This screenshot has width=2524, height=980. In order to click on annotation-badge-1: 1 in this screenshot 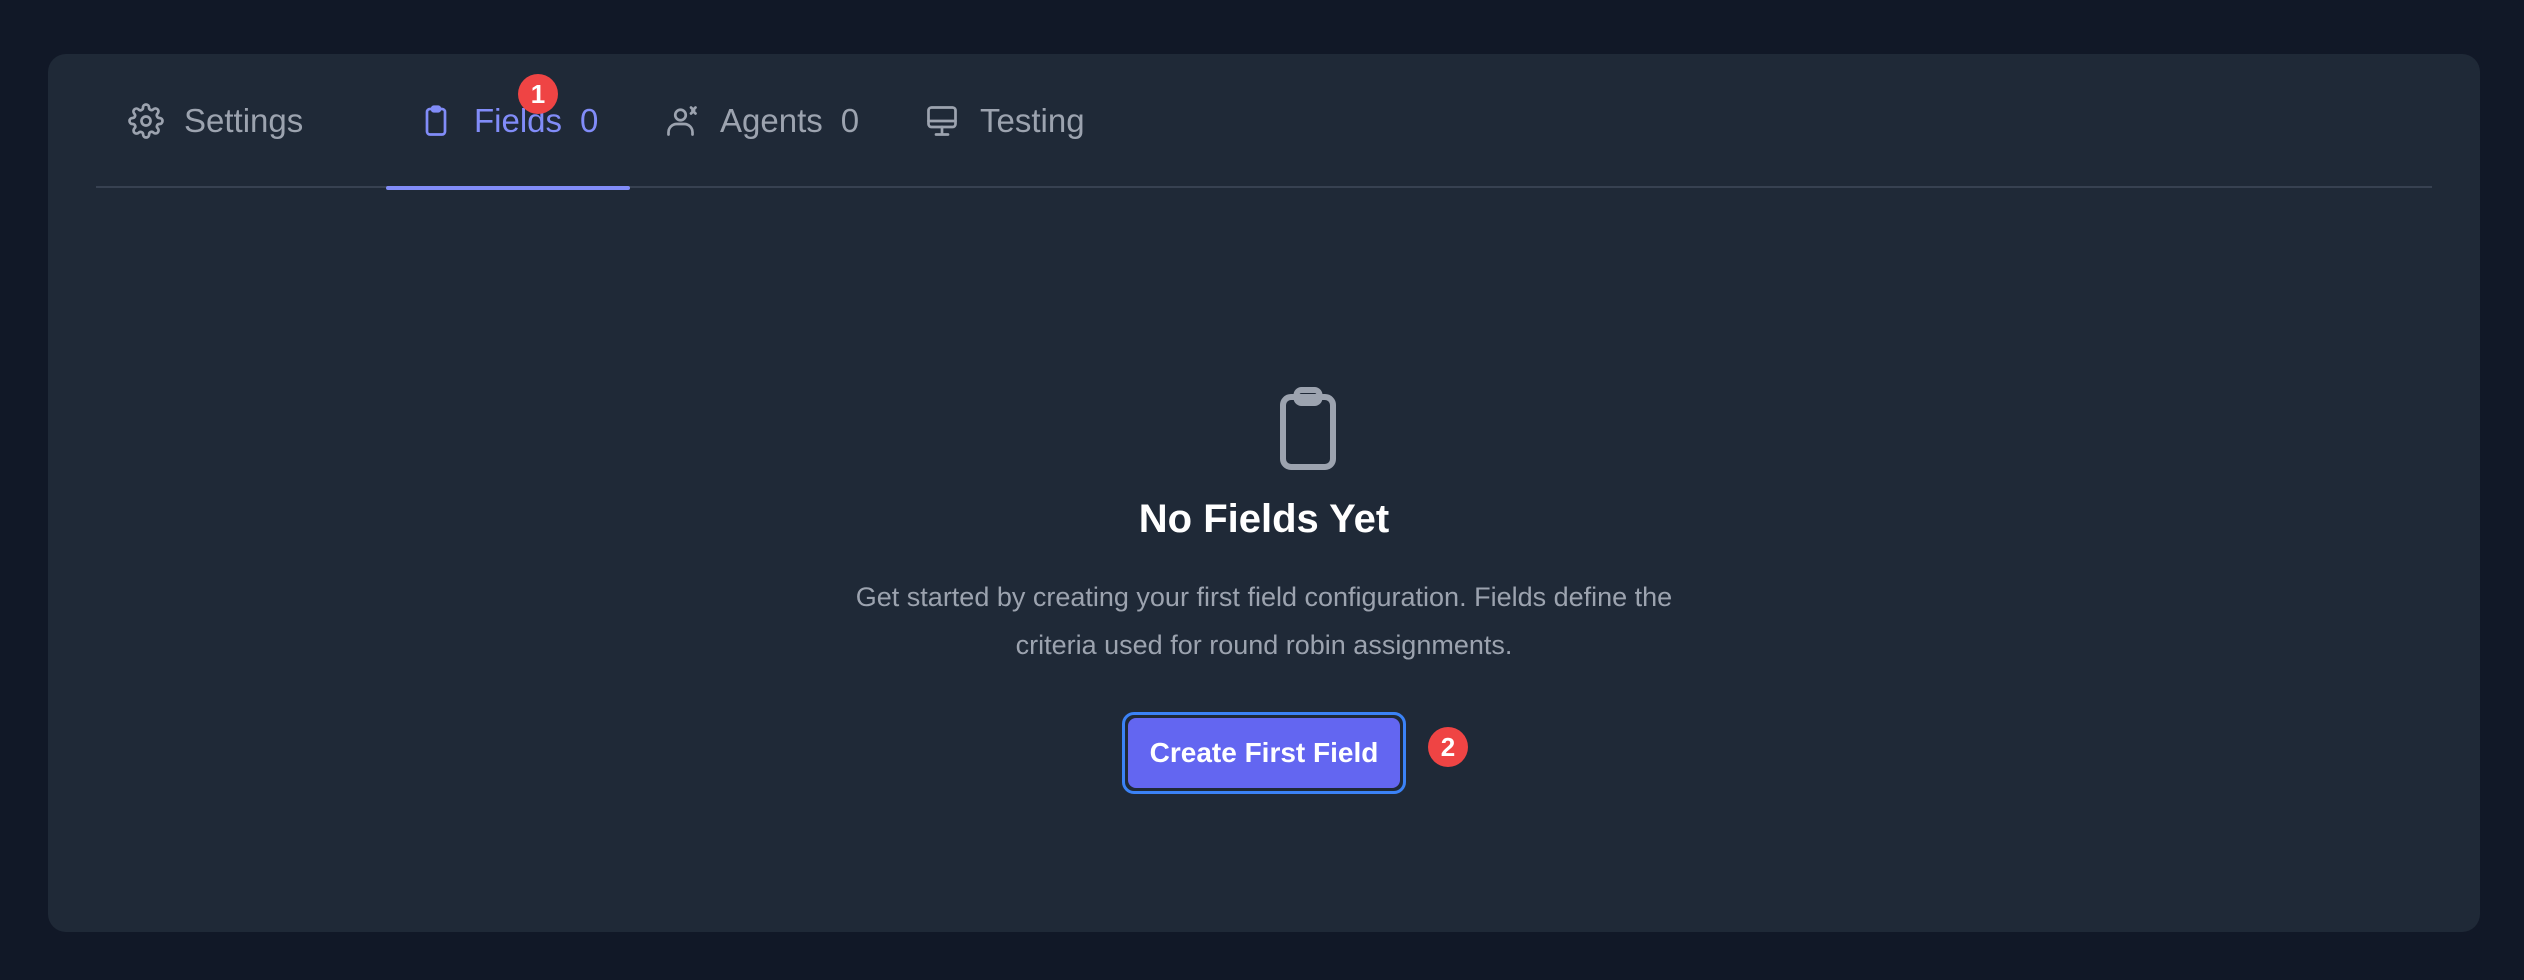, I will do `click(538, 94)`.